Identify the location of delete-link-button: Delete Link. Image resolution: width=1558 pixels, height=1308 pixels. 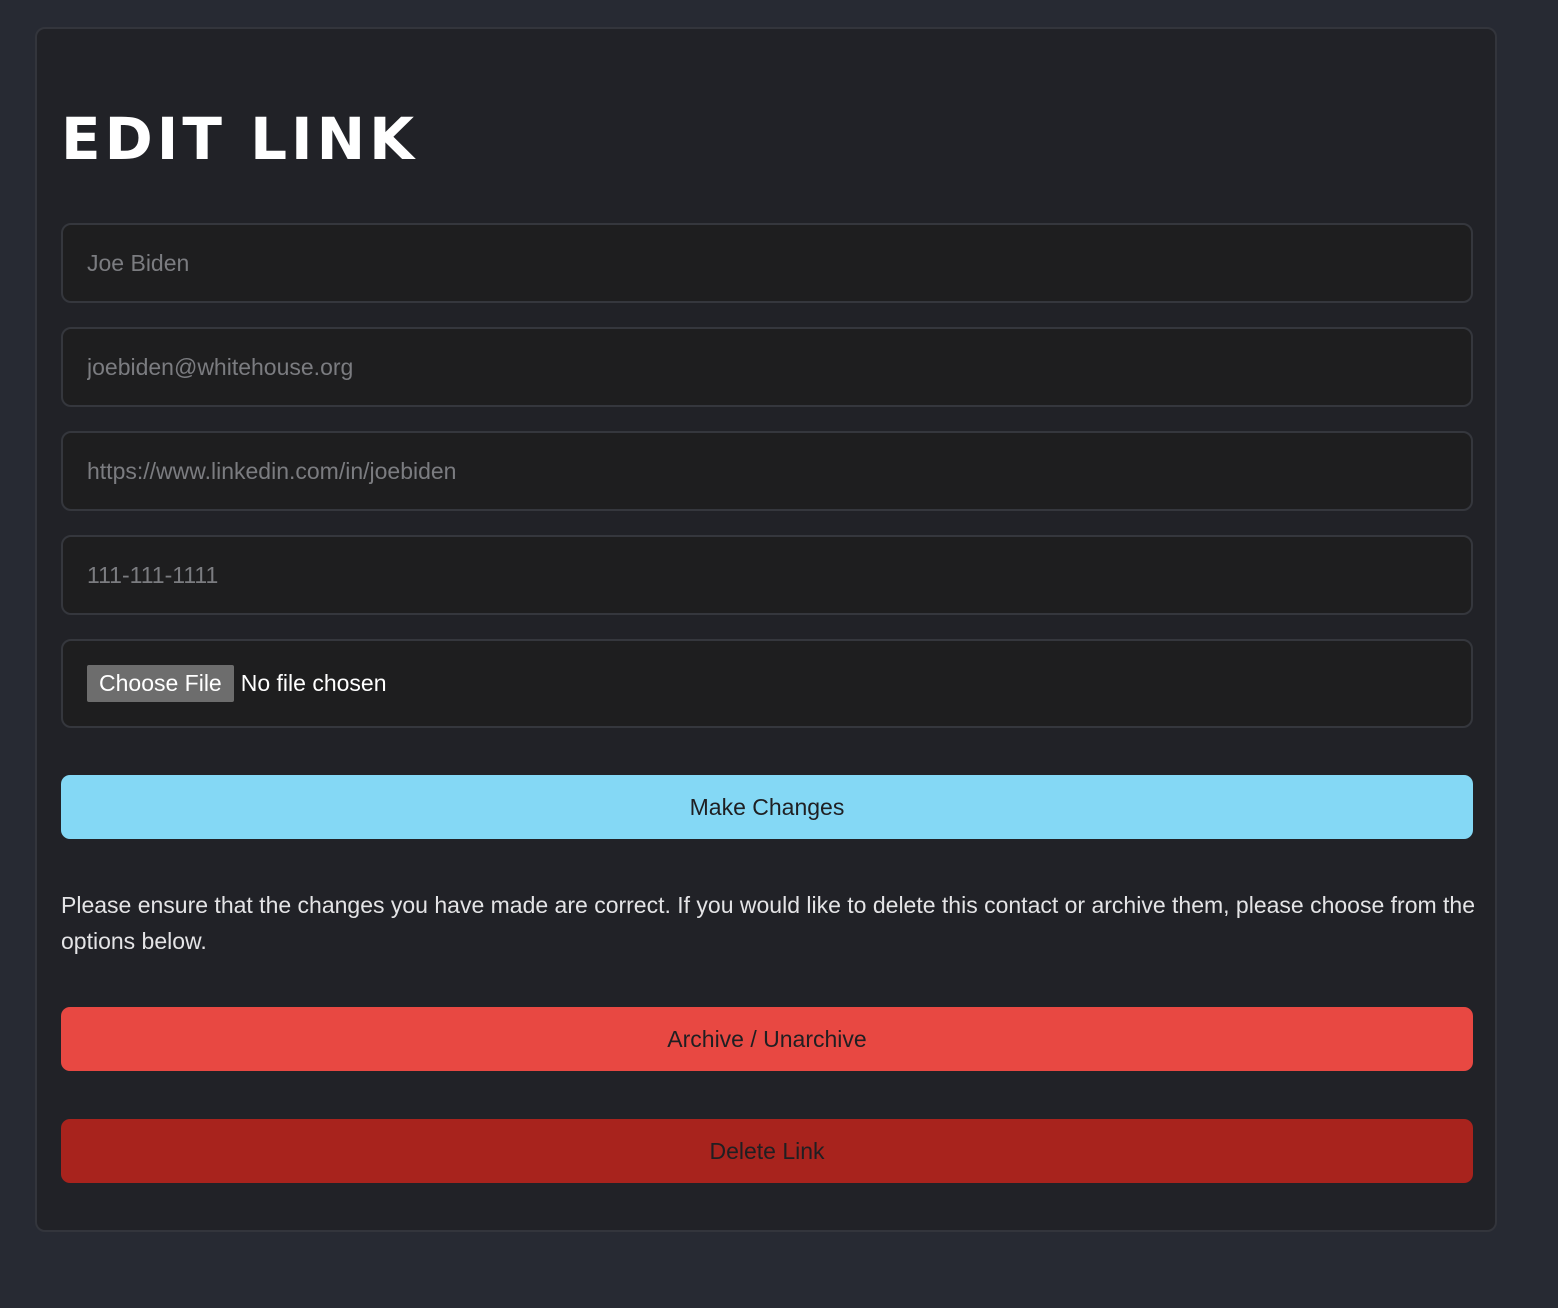
(767, 1151).